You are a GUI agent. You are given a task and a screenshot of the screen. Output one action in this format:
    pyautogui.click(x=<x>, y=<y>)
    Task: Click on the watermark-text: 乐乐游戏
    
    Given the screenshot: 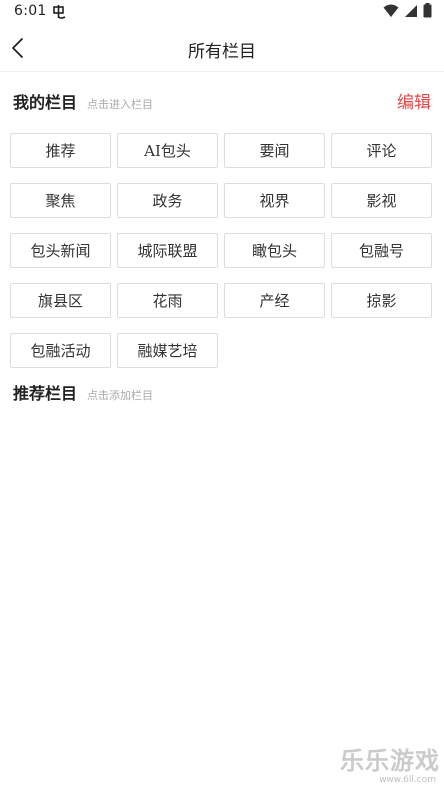 What is the action you would take?
    pyautogui.click(x=390, y=761)
    